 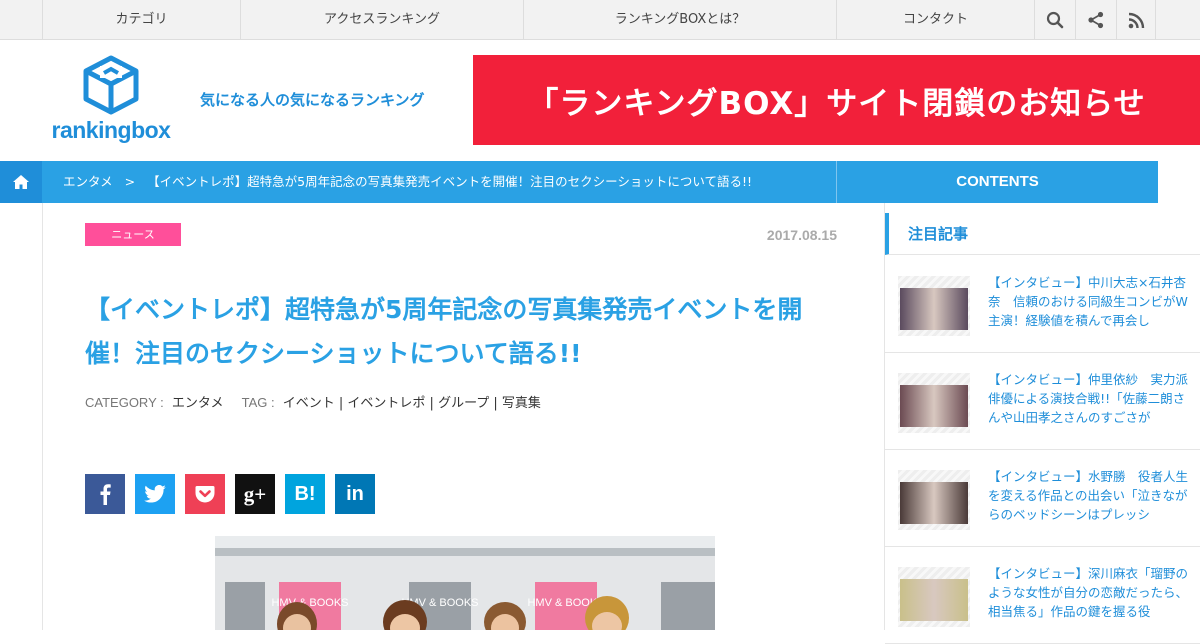 I want to click on rss-icon, so click(x=1136, y=20).